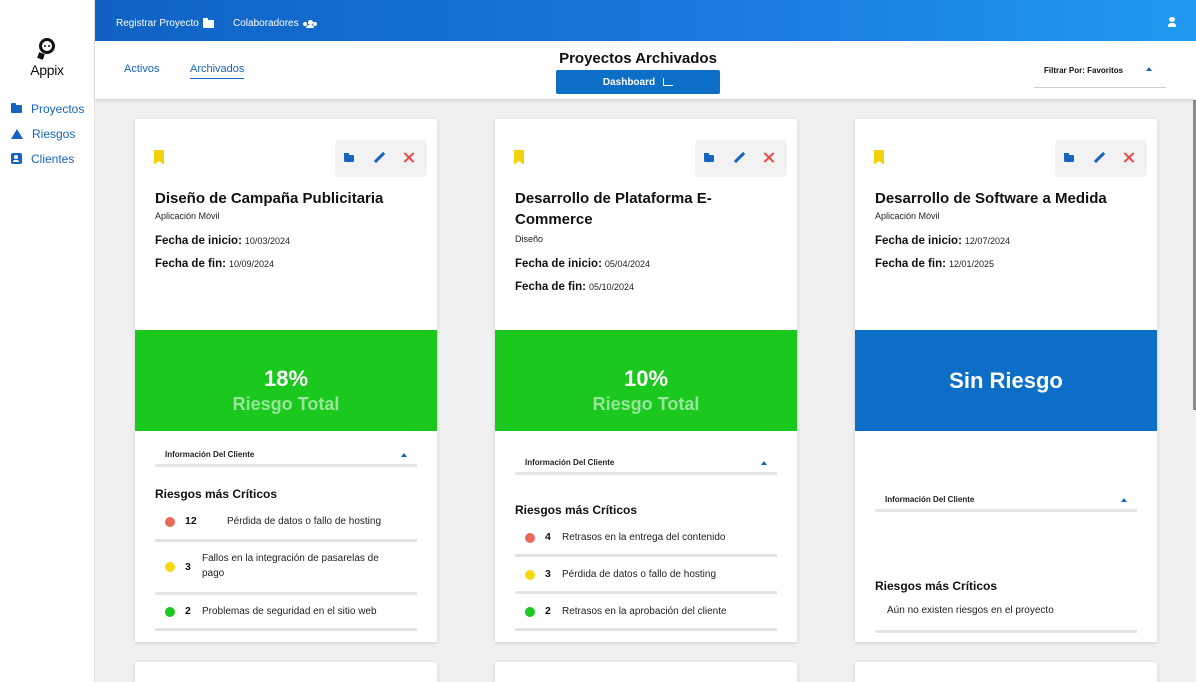 This screenshot has width=1196, height=682. What do you see at coordinates (645, 20) in the screenshot?
I see `top-bar: Registrar Proyecto Colaboradores` at bounding box center [645, 20].